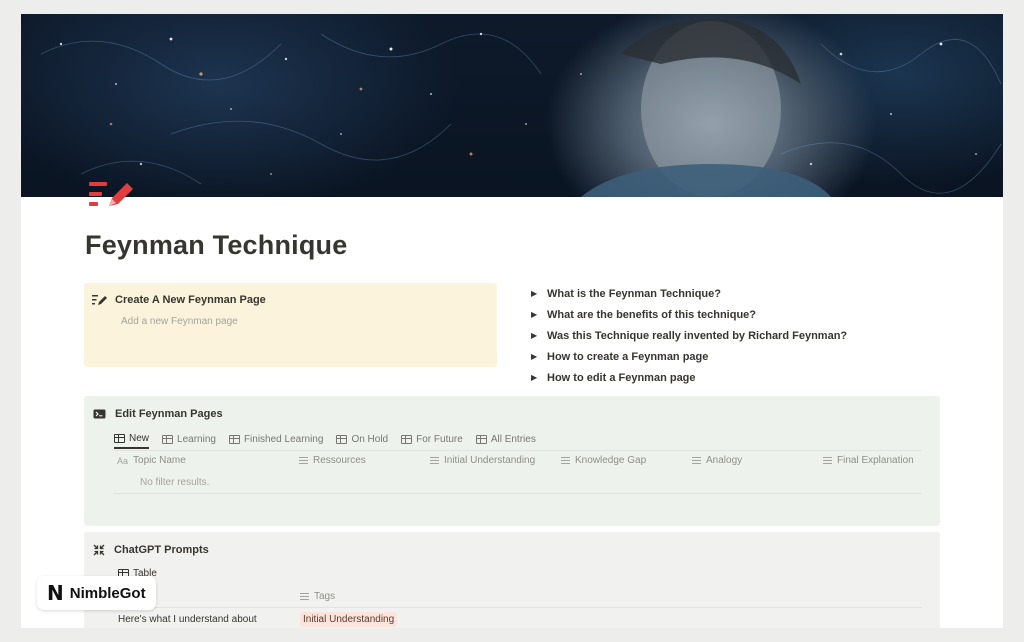 The height and width of the screenshot is (642, 1024). What do you see at coordinates (139, 438) in the screenshot?
I see `tab-label: New` at bounding box center [139, 438].